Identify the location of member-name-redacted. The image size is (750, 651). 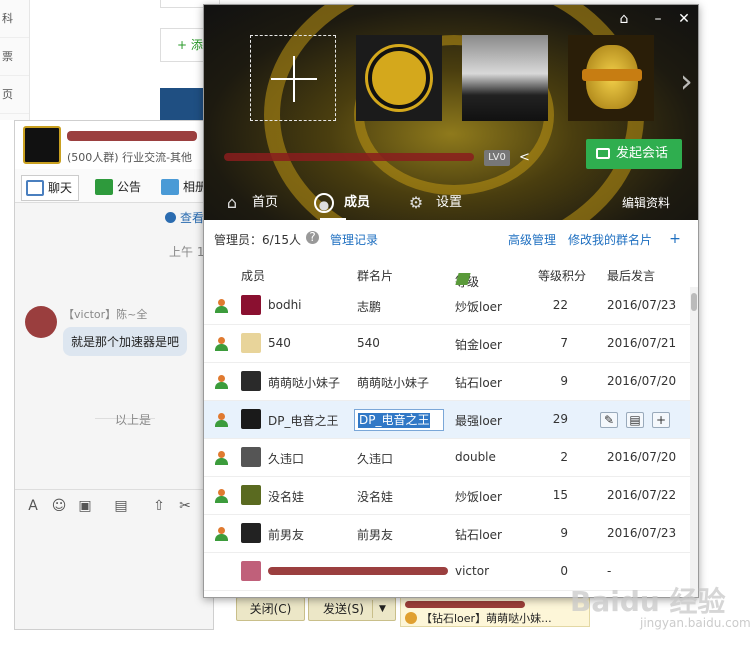
(358, 571).